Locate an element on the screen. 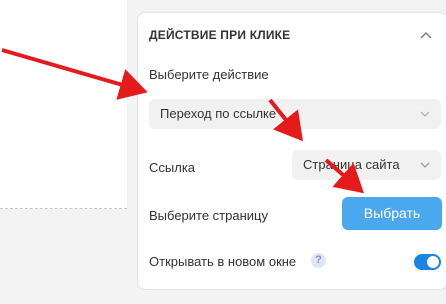 Image resolution: width=446 pixels, height=304 pixels. link-label: Ссылка is located at coordinates (172, 167).